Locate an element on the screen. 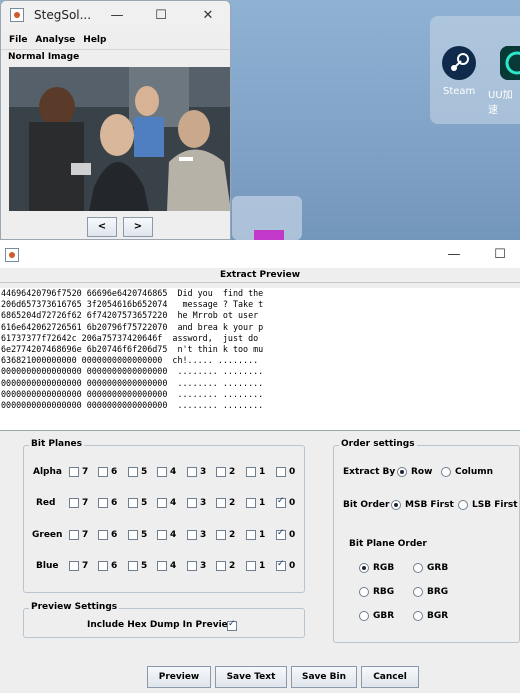 The width and height of the screenshot is (520, 693). plane-order-bgr-label: BGR is located at coordinates (438, 616).